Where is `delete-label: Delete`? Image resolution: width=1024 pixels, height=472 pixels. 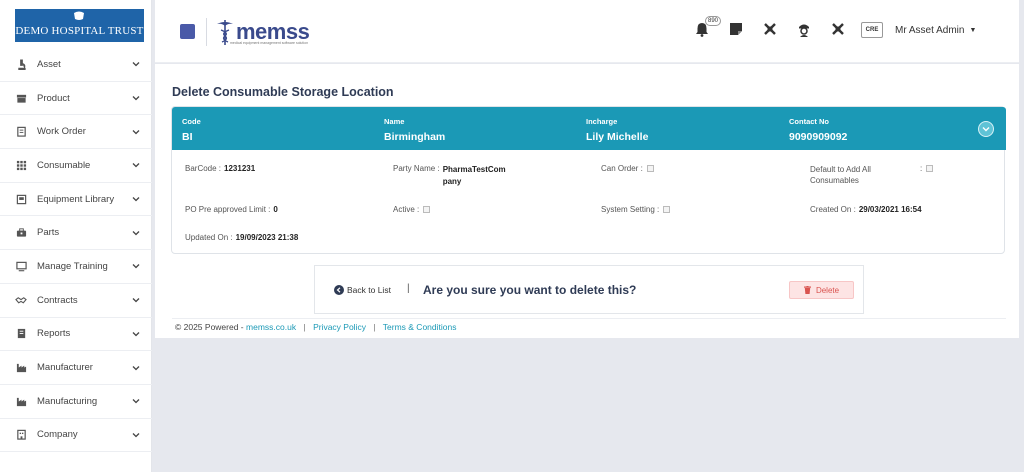 delete-label: Delete is located at coordinates (827, 290).